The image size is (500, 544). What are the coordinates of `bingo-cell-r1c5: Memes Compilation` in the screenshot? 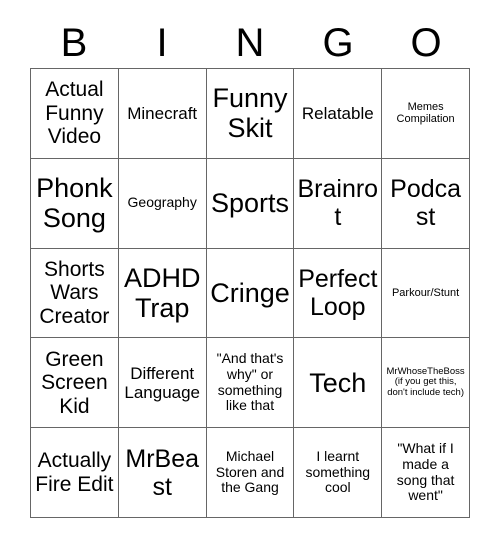 It's located at (426, 114).